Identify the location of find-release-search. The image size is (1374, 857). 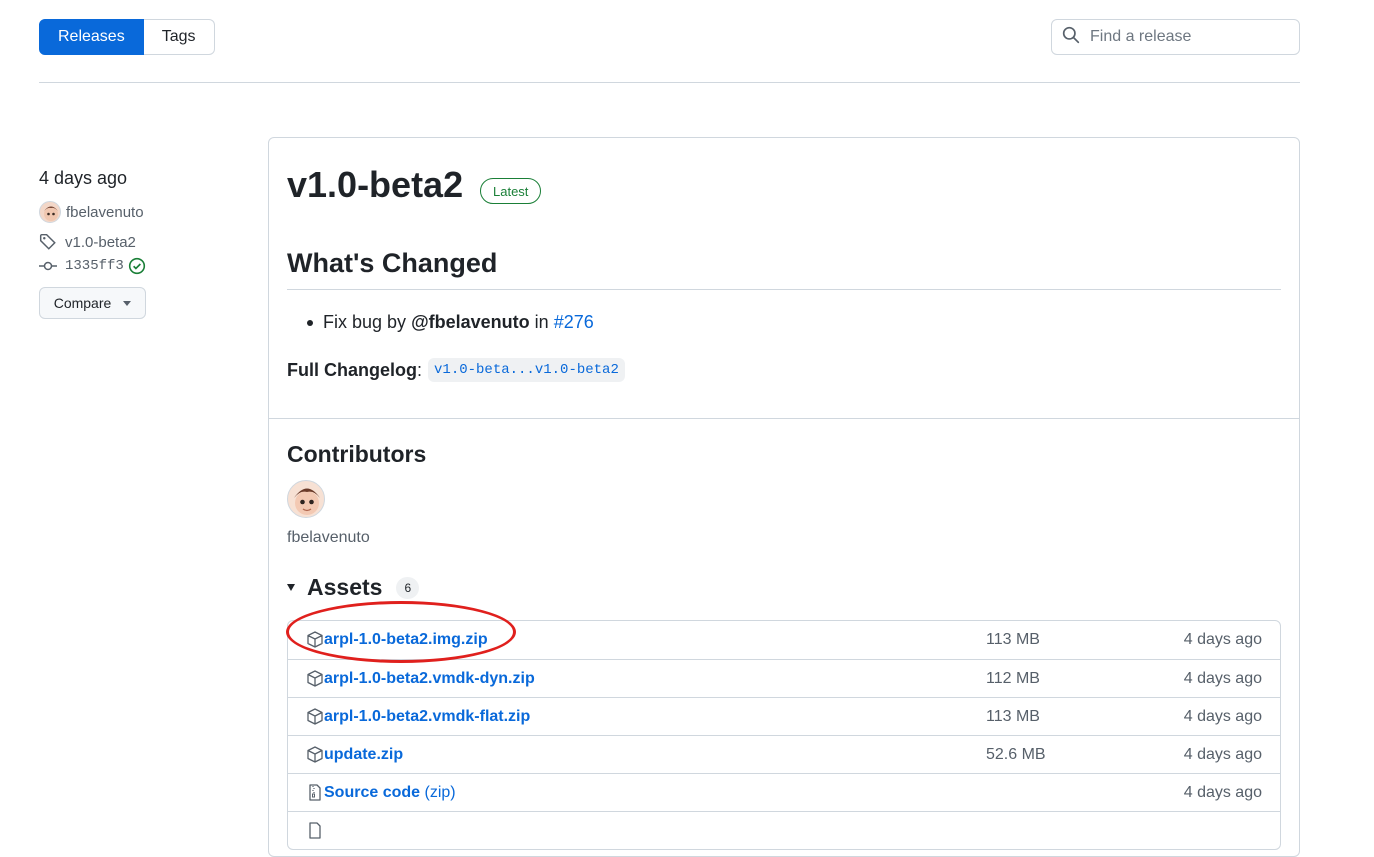
(1175, 37).